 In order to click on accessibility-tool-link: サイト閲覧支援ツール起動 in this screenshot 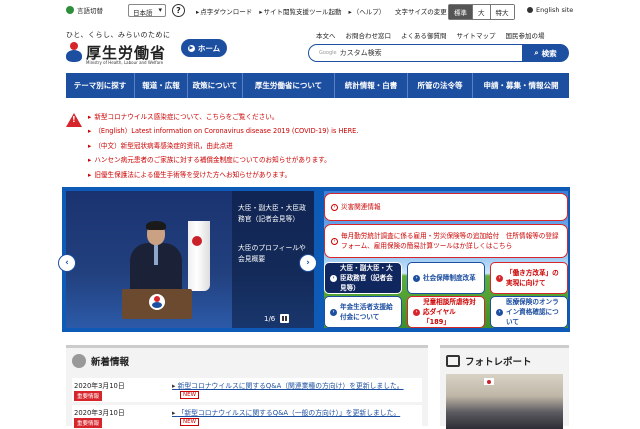, I will do `click(300, 11)`.